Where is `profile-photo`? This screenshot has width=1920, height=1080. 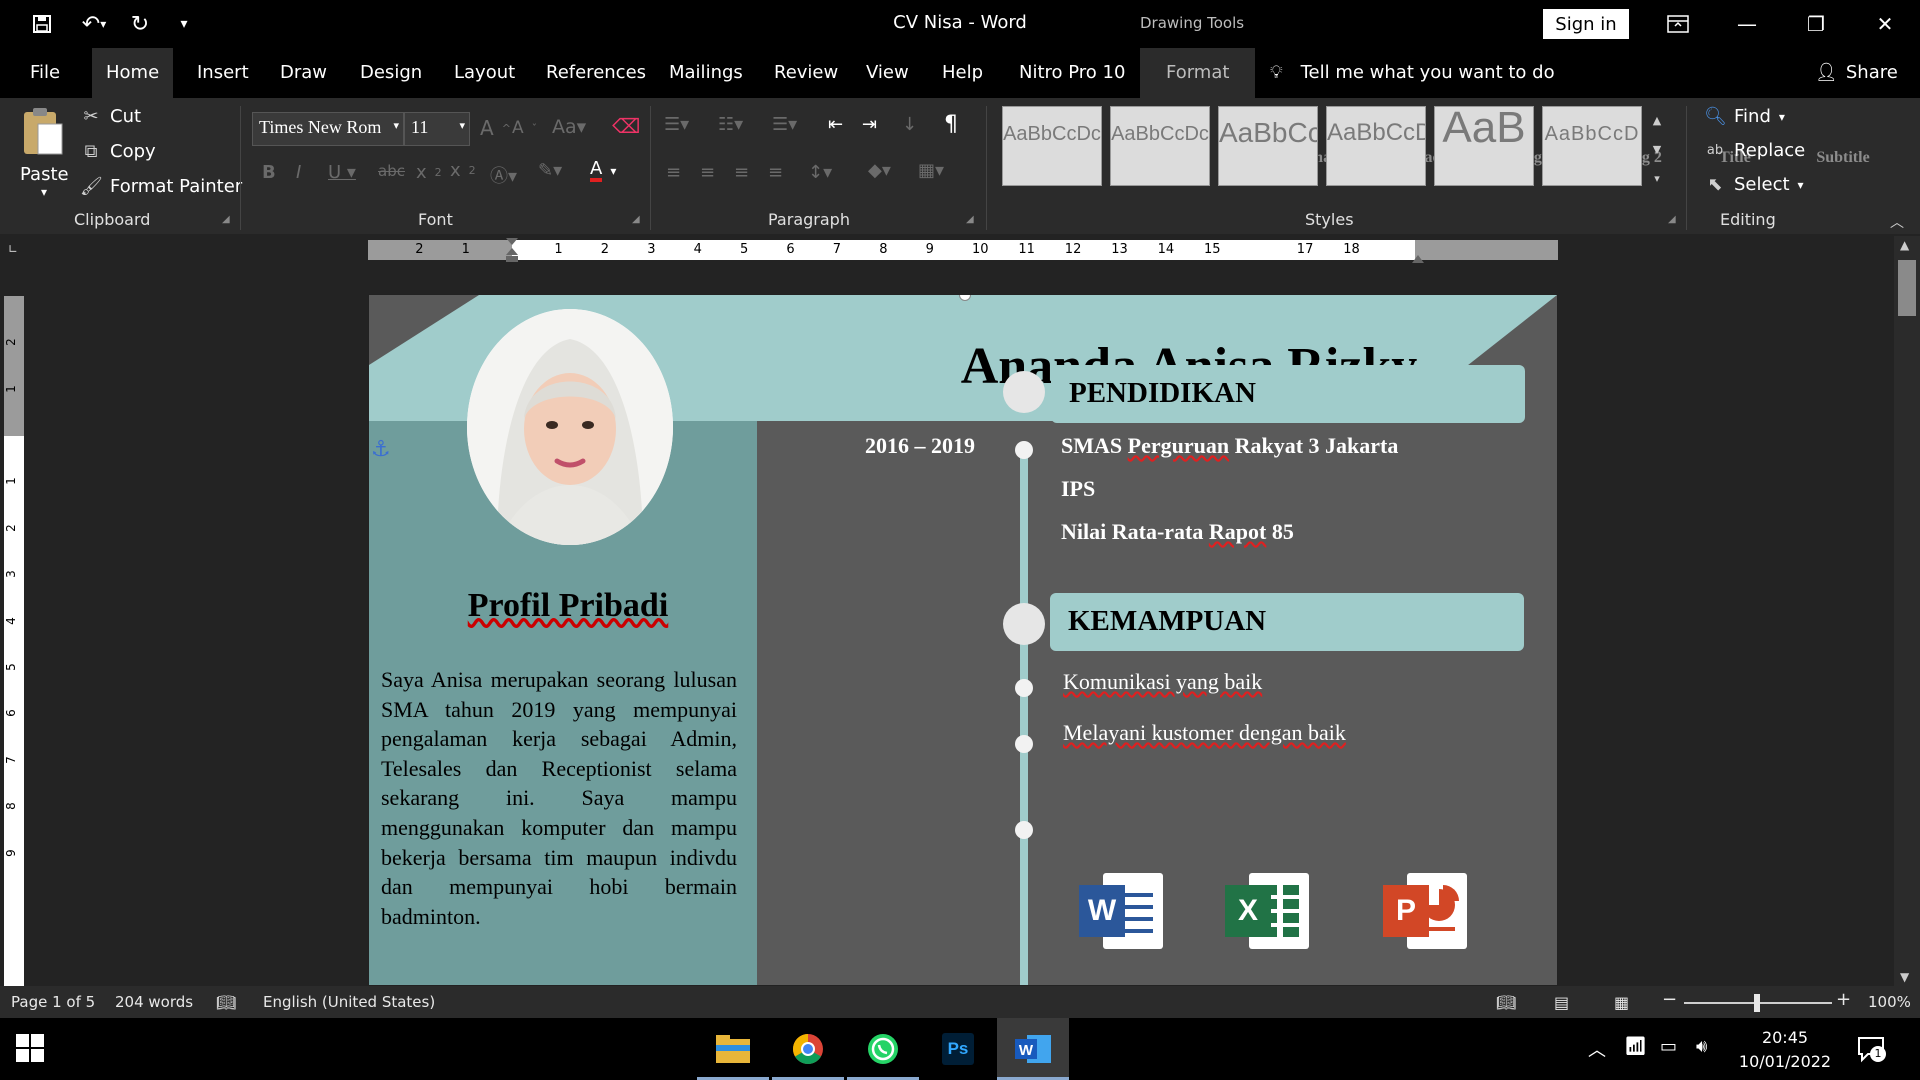 profile-photo is located at coordinates (570, 427).